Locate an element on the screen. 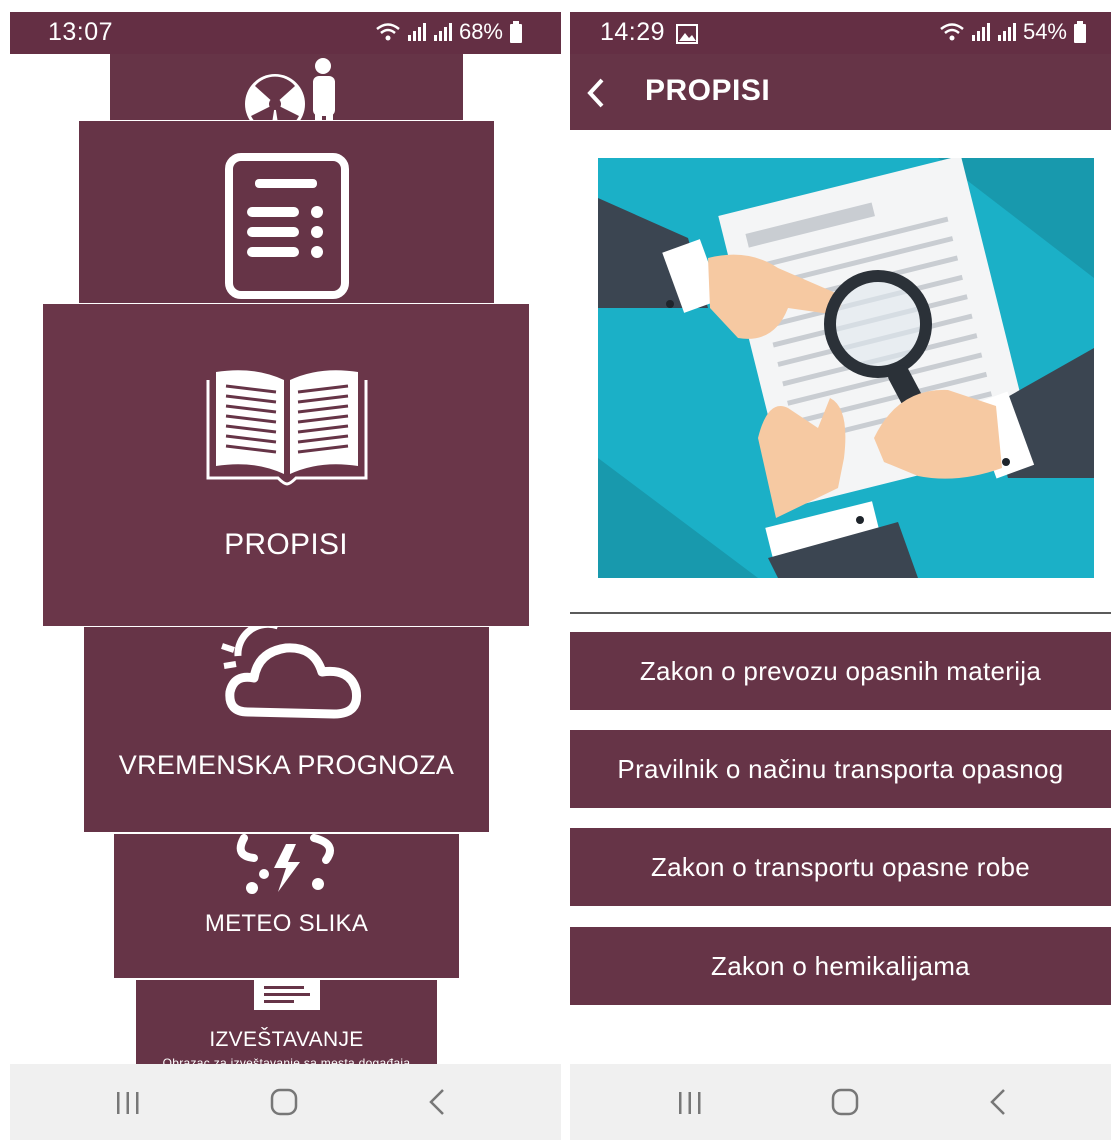  status-bar: 13:07 68% is located at coordinates (285, 33).